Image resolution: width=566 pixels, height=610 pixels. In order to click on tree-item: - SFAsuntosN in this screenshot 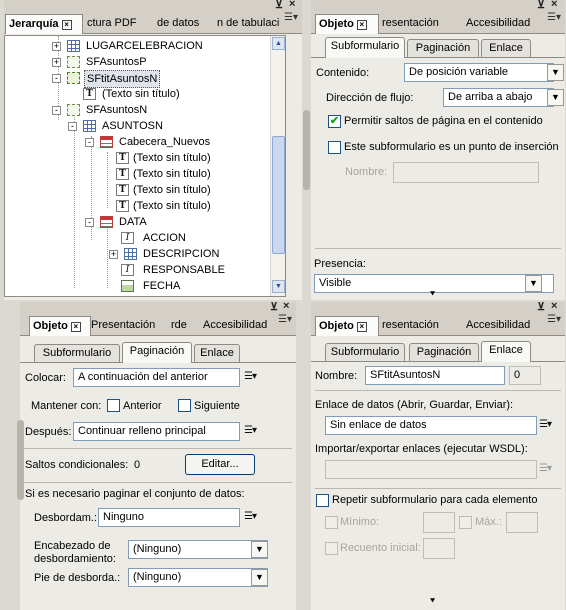, I will do `click(162, 110)`.